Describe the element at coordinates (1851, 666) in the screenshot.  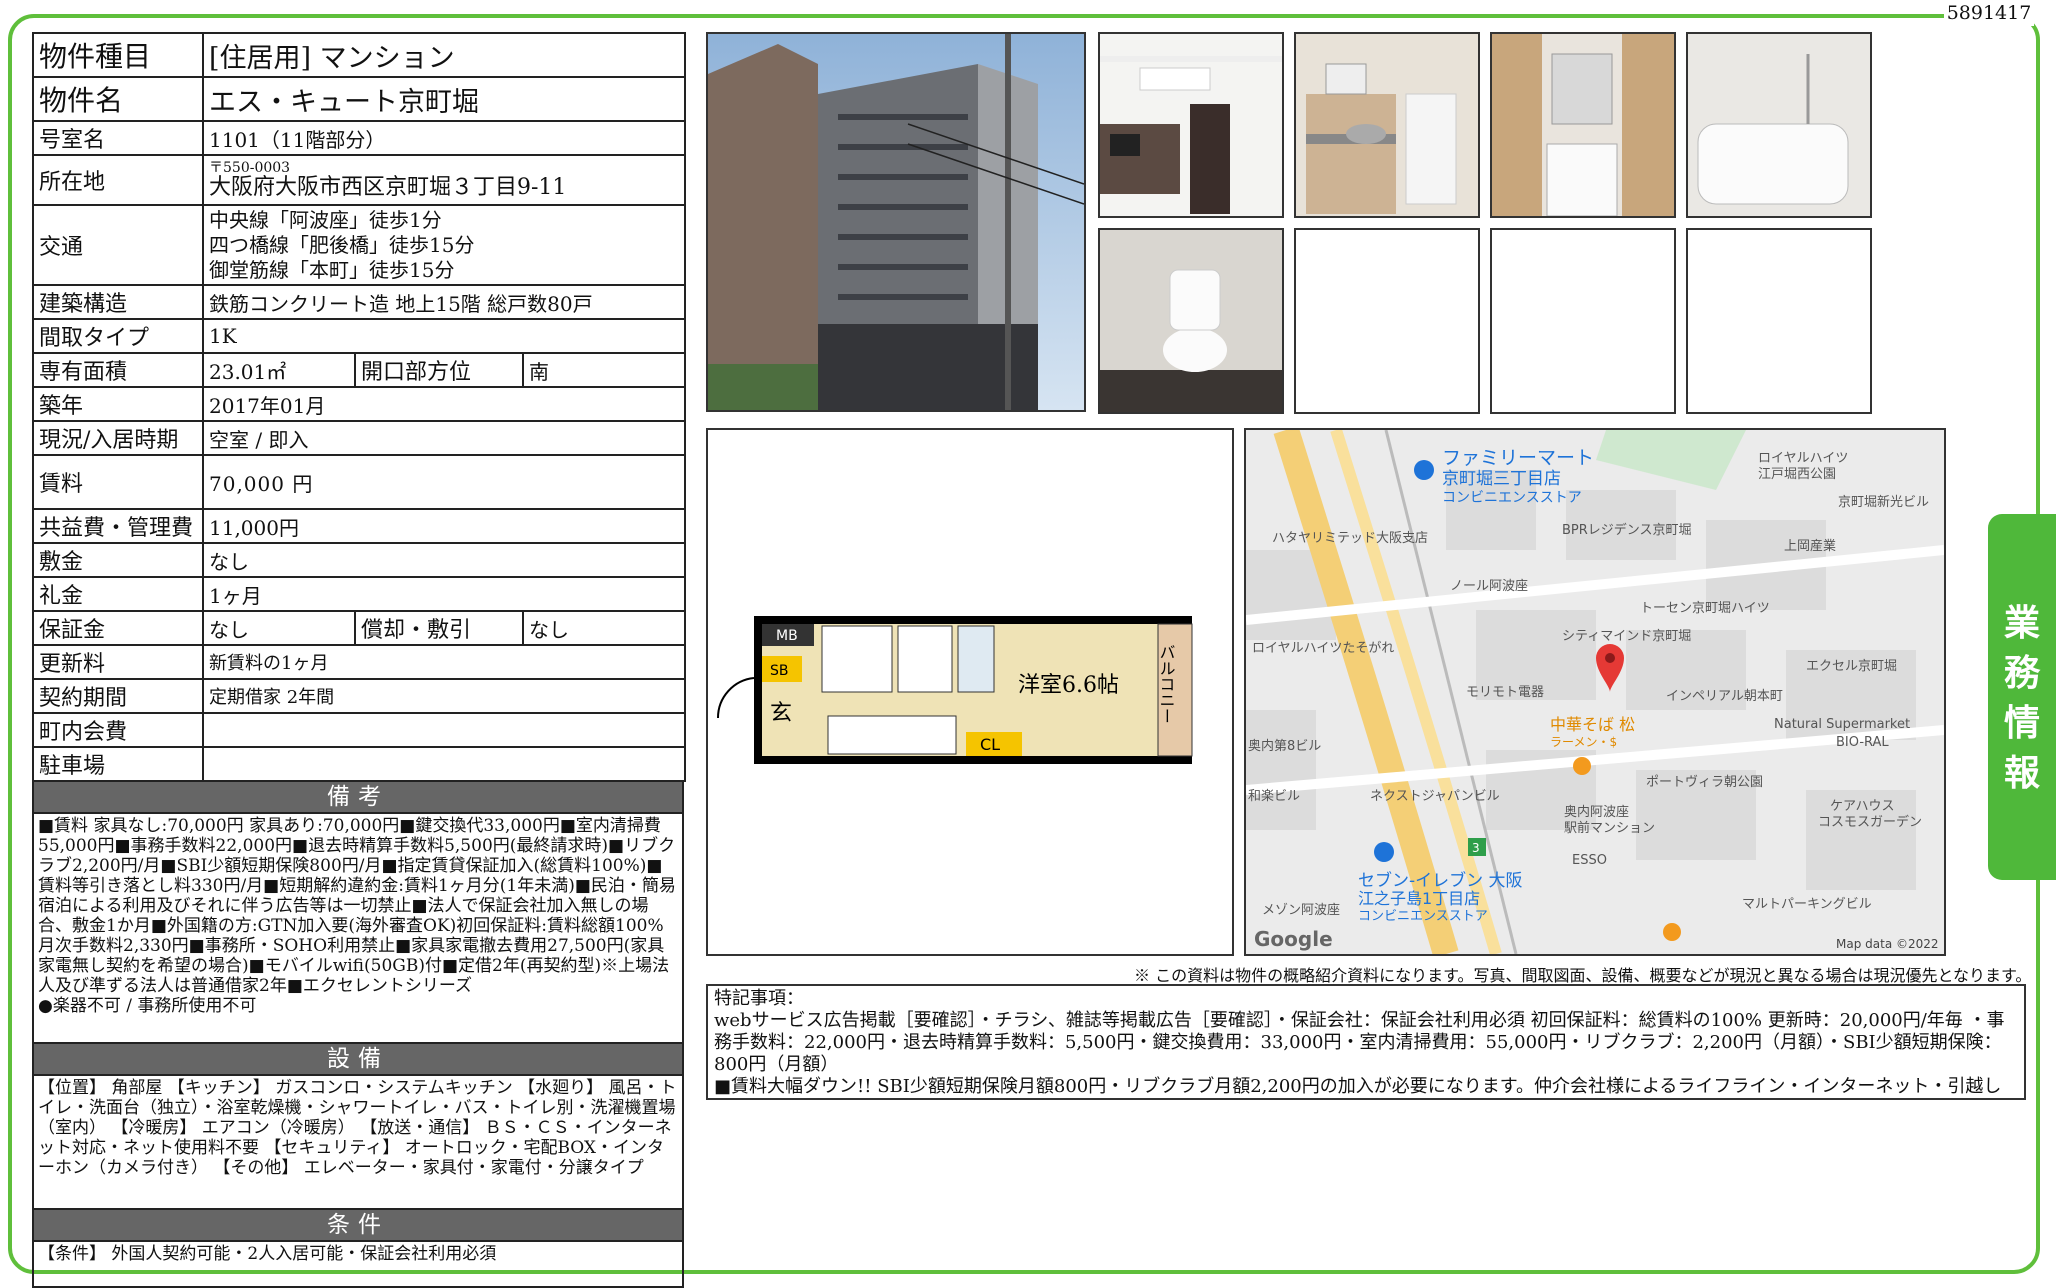
I see `map-label-13: エクセル京町堀` at that location.